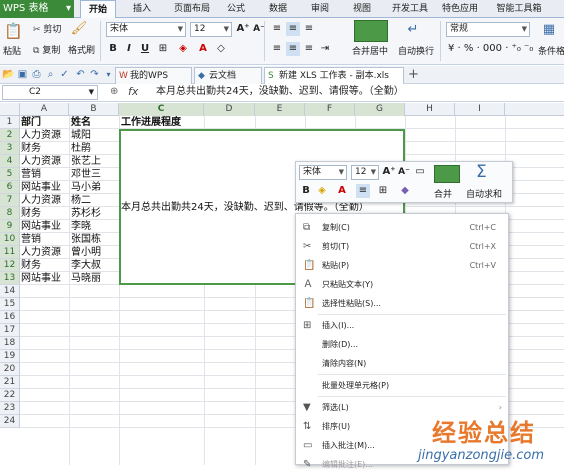  Describe the element at coordinates (490, 48) in the screenshot. I see `number-buttons: ¥ · % · 000 · ⁺₀ ⁻₀` at that location.